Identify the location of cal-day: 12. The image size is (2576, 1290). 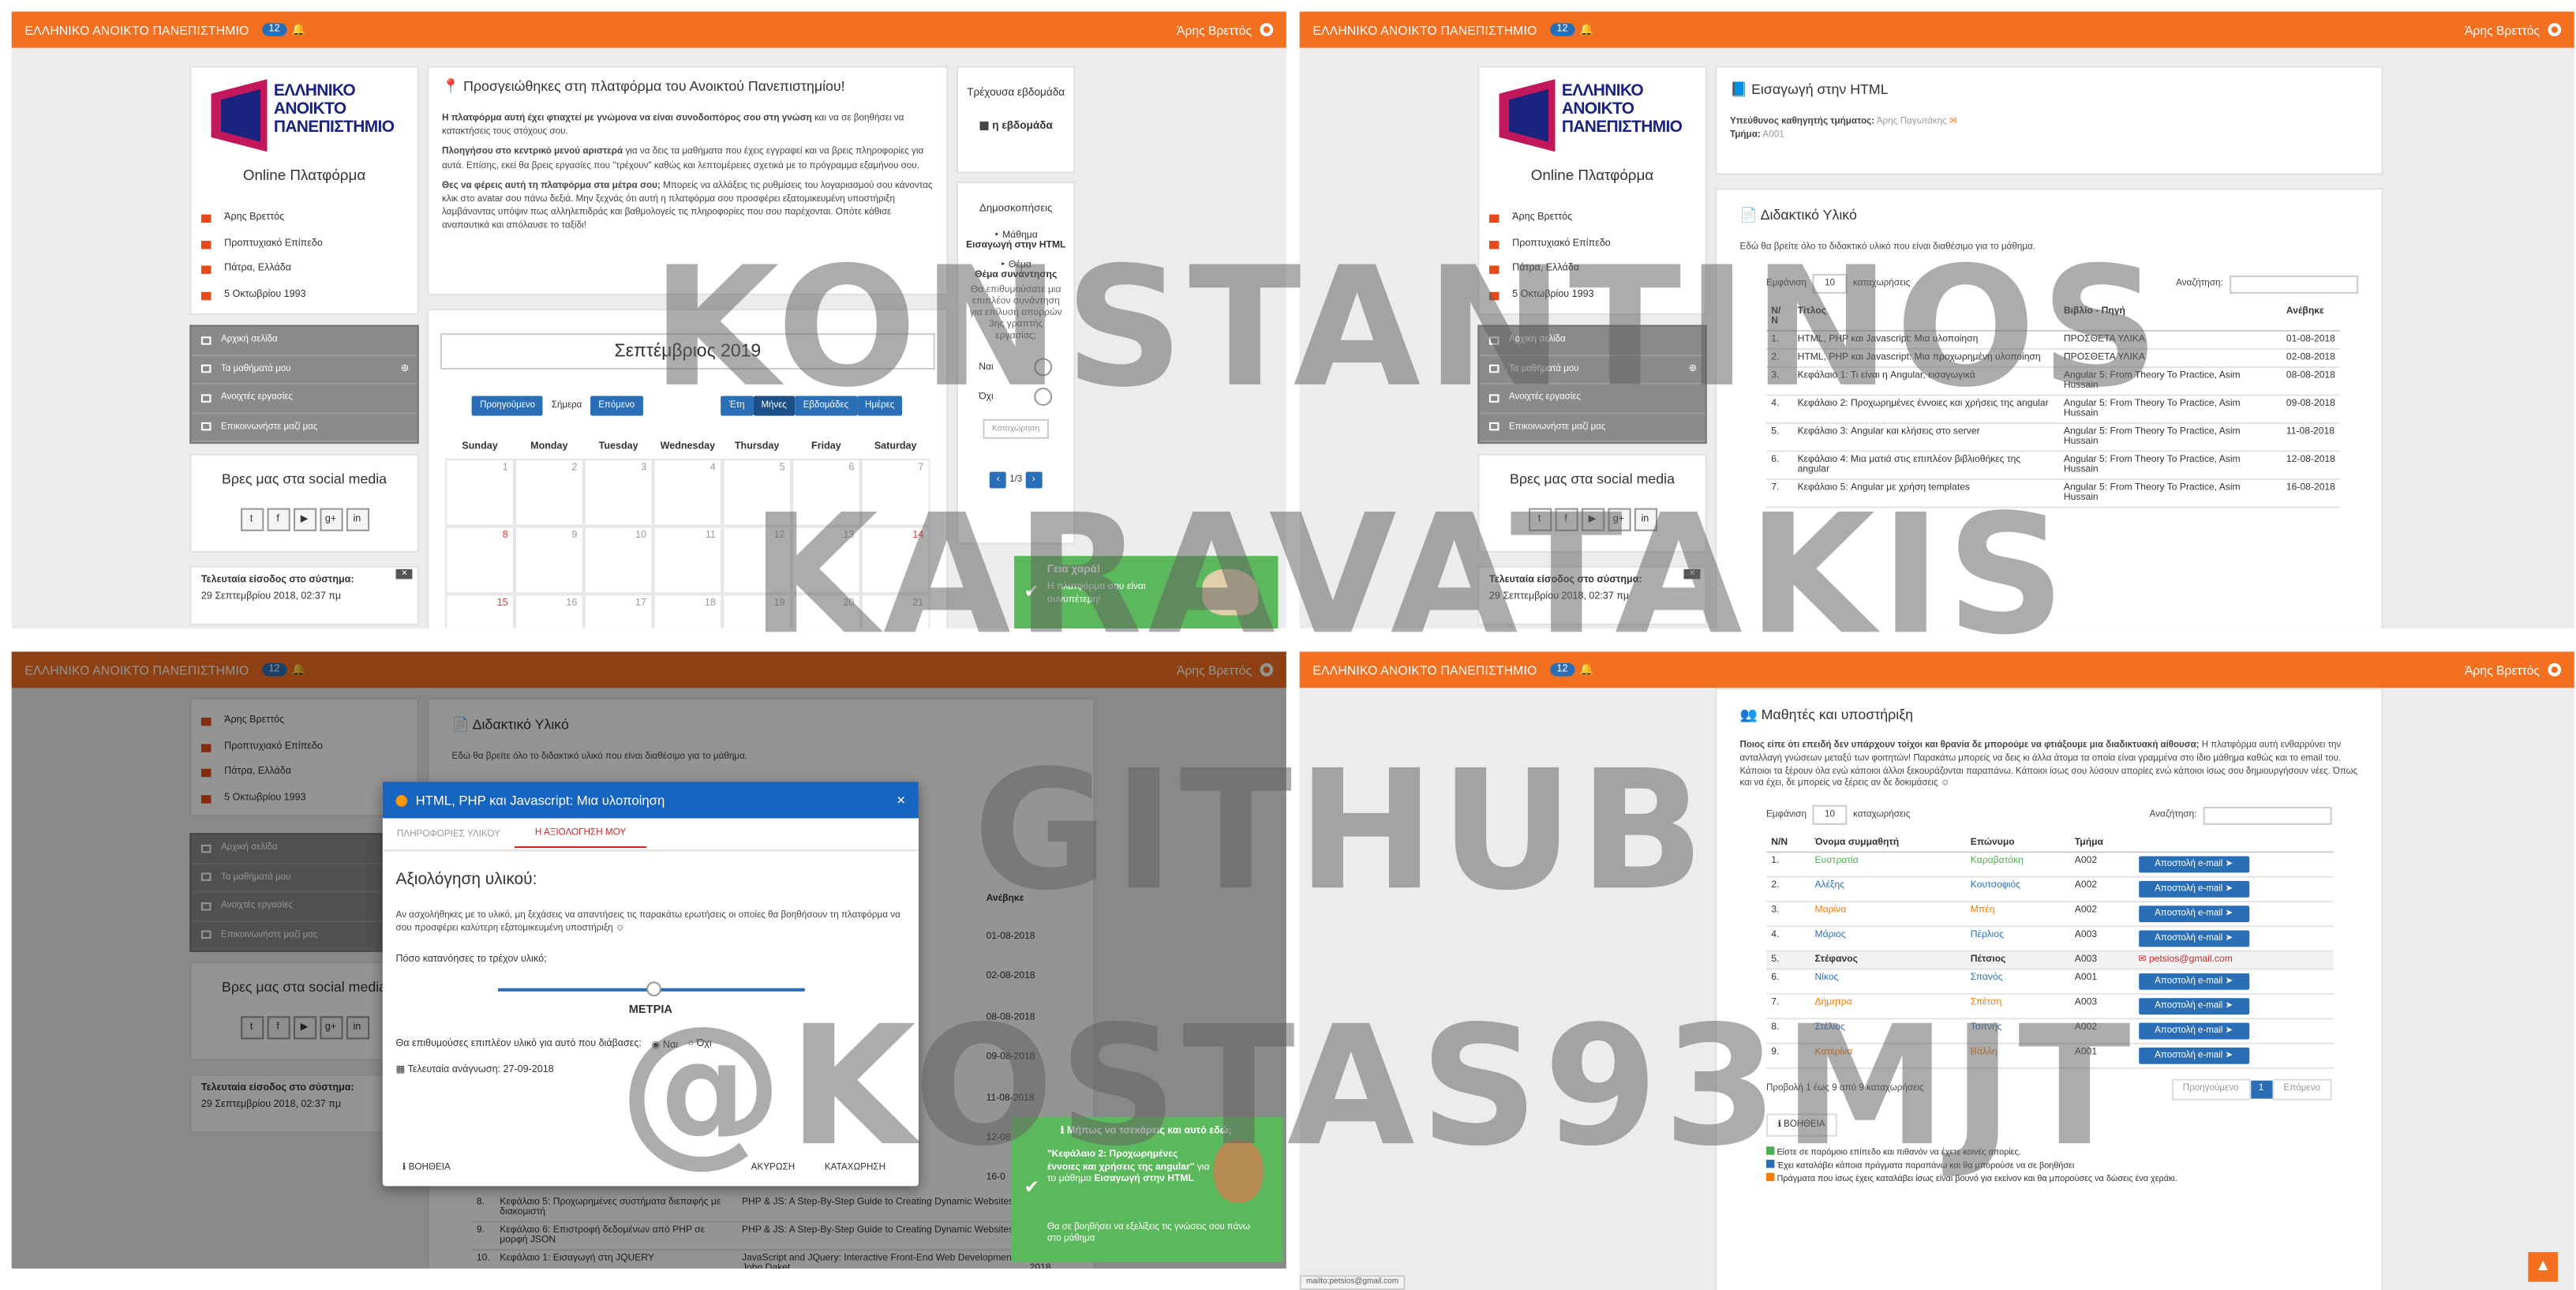
(757, 560).